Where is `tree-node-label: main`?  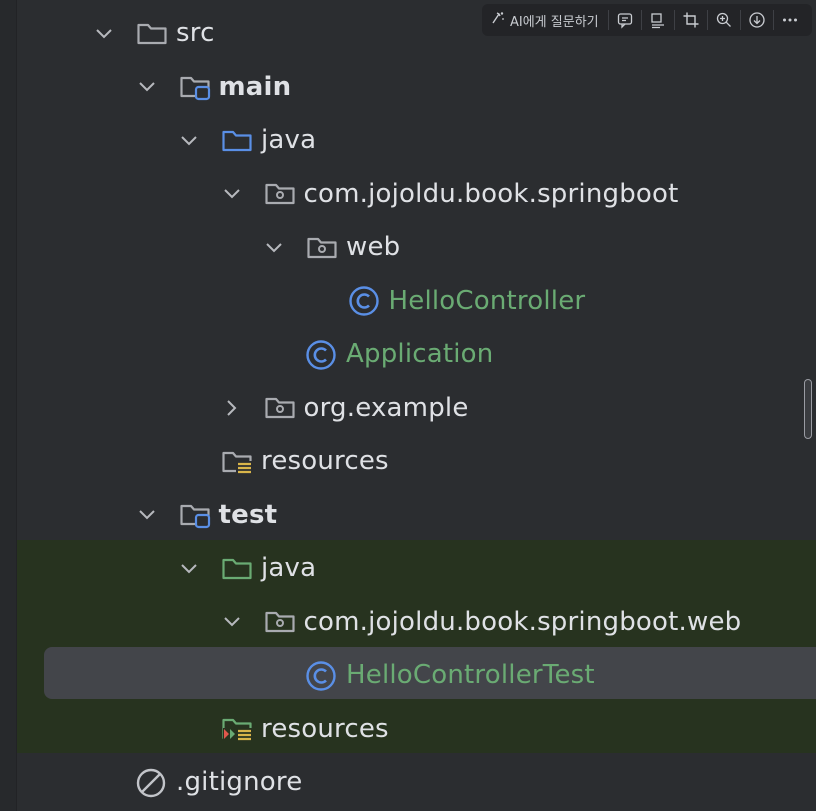 tree-node-label: main is located at coordinates (255, 86).